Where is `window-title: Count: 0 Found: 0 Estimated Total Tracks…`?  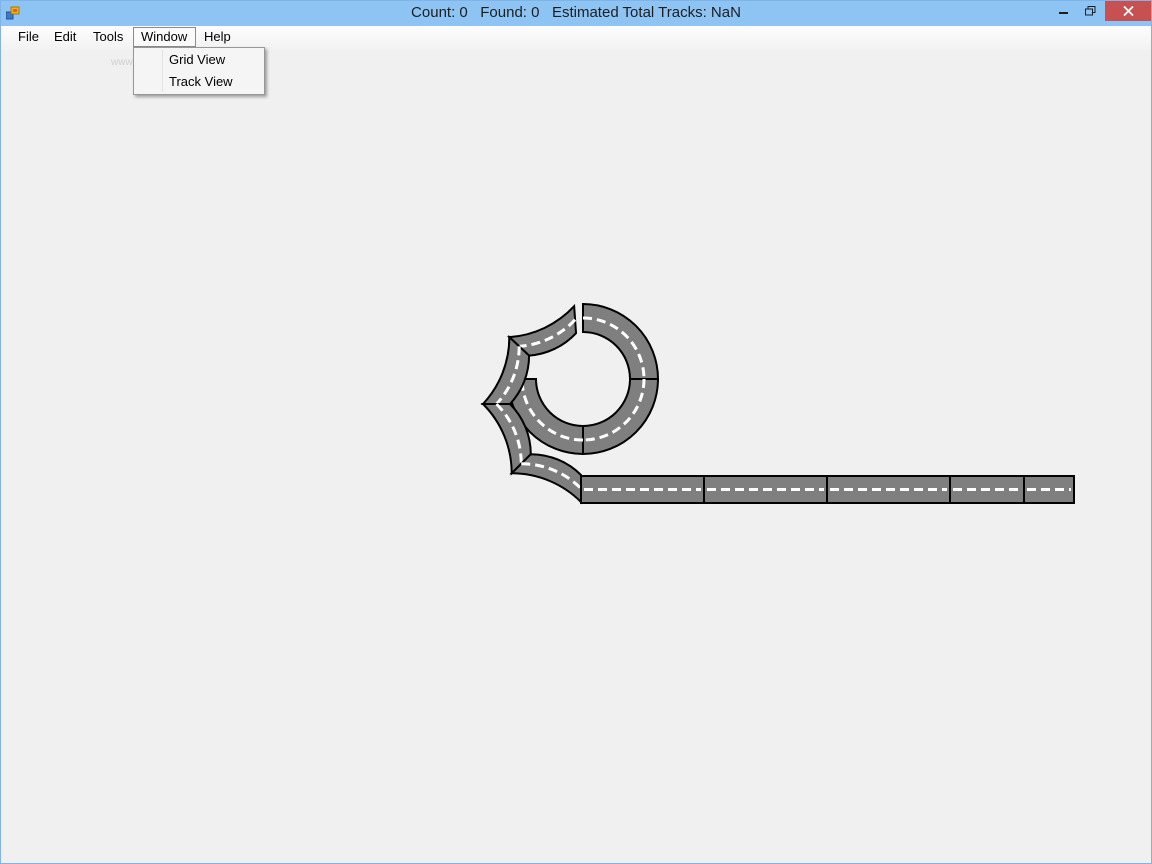 window-title: Count: 0 Found: 0 Estimated Total Tracks… is located at coordinates (576, 12).